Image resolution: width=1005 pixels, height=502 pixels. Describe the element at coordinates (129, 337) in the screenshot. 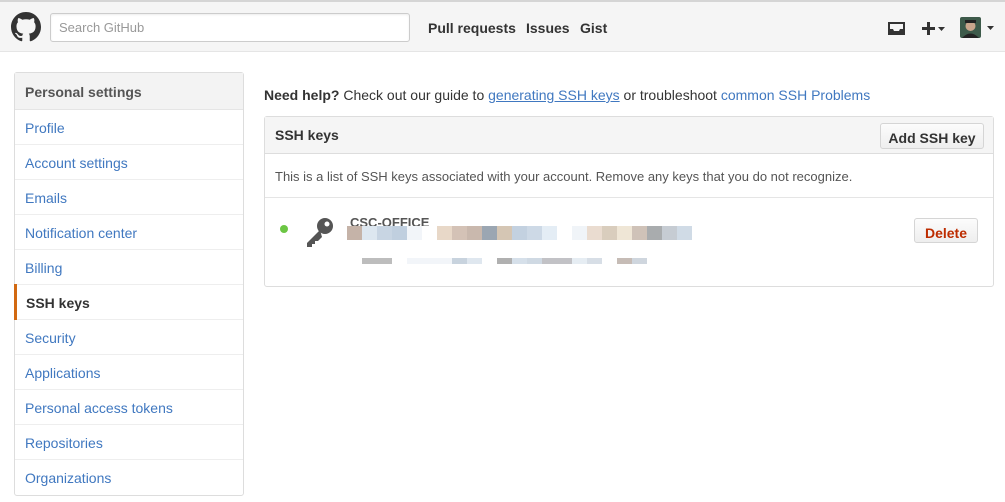

I see `sidebar-item-security: Security` at that location.